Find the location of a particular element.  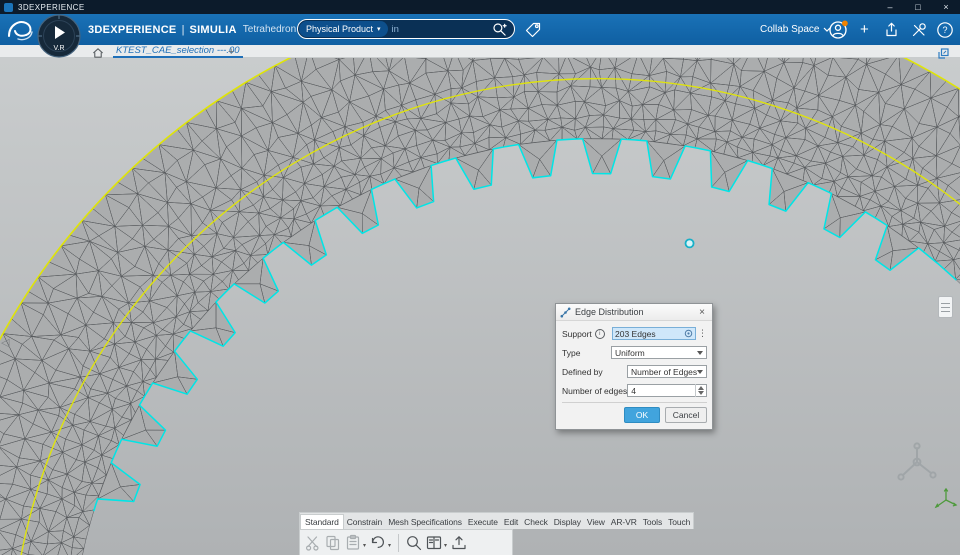

support-label: Support is located at coordinates (577, 333).